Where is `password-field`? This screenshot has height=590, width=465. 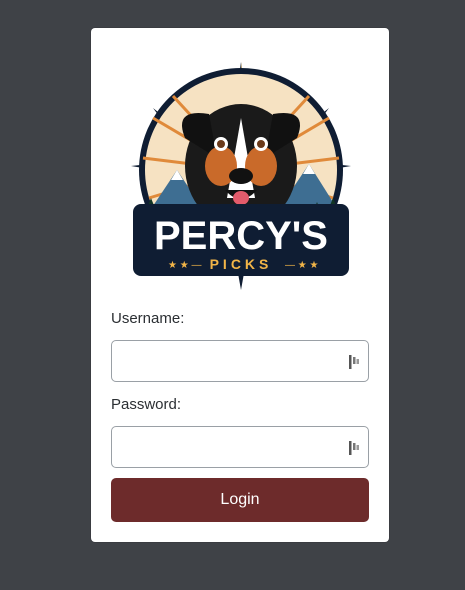
password-field is located at coordinates (240, 447).